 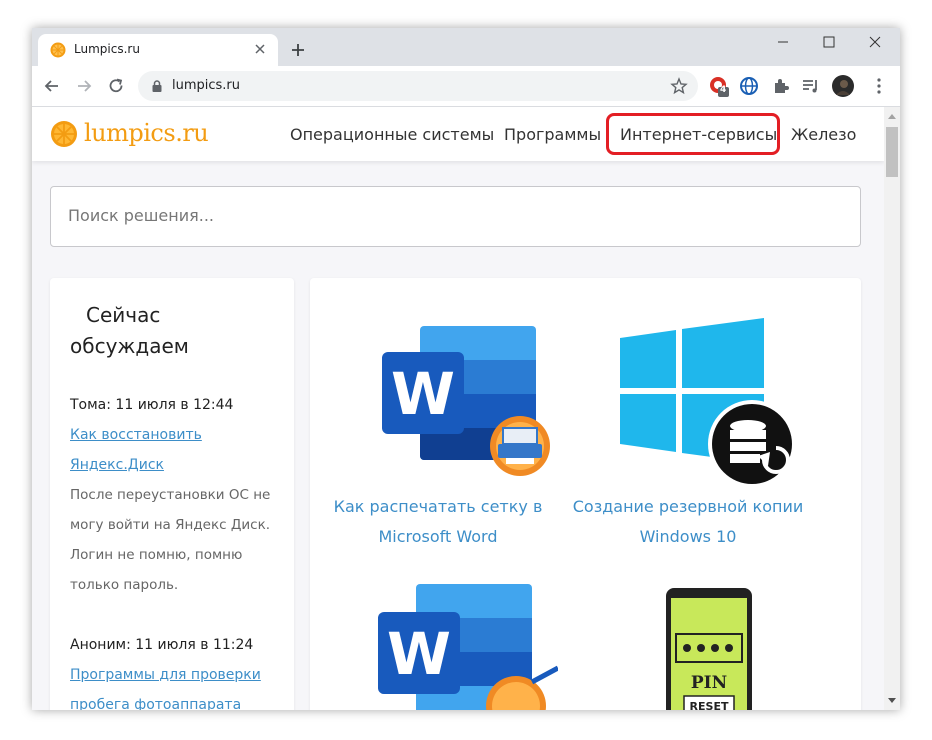 I want to click on tab-close-icon, so click(x=260, y=49).